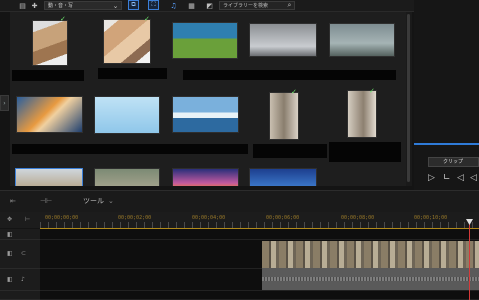  I want to click on search-placeholder: ライブラリーを検索, so click(246, 6).